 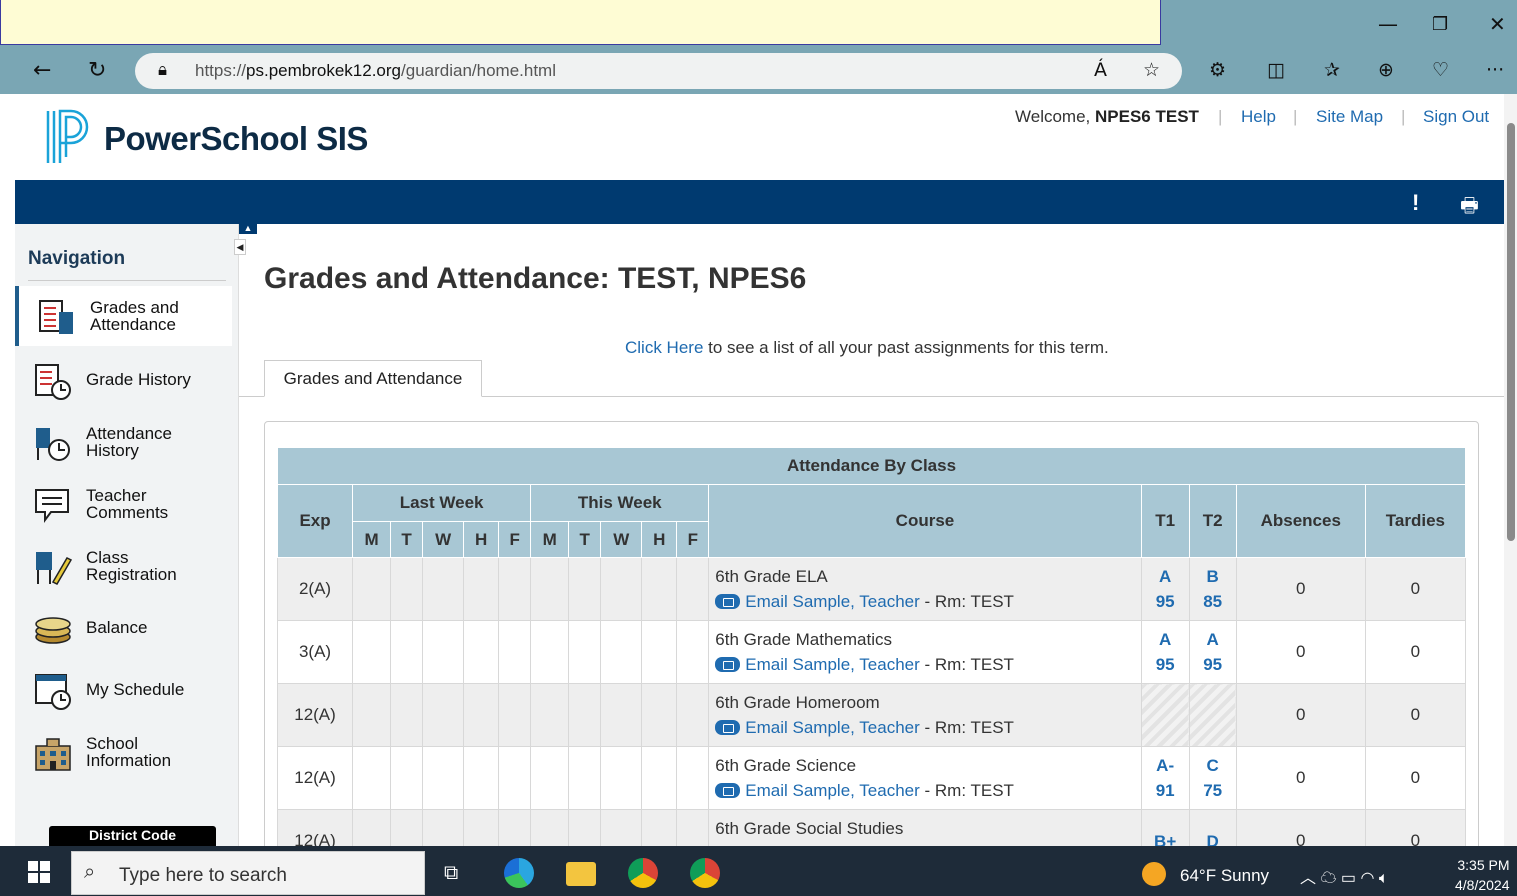 I want to click on comment-bubble-icon, so click(x=52, y=506).